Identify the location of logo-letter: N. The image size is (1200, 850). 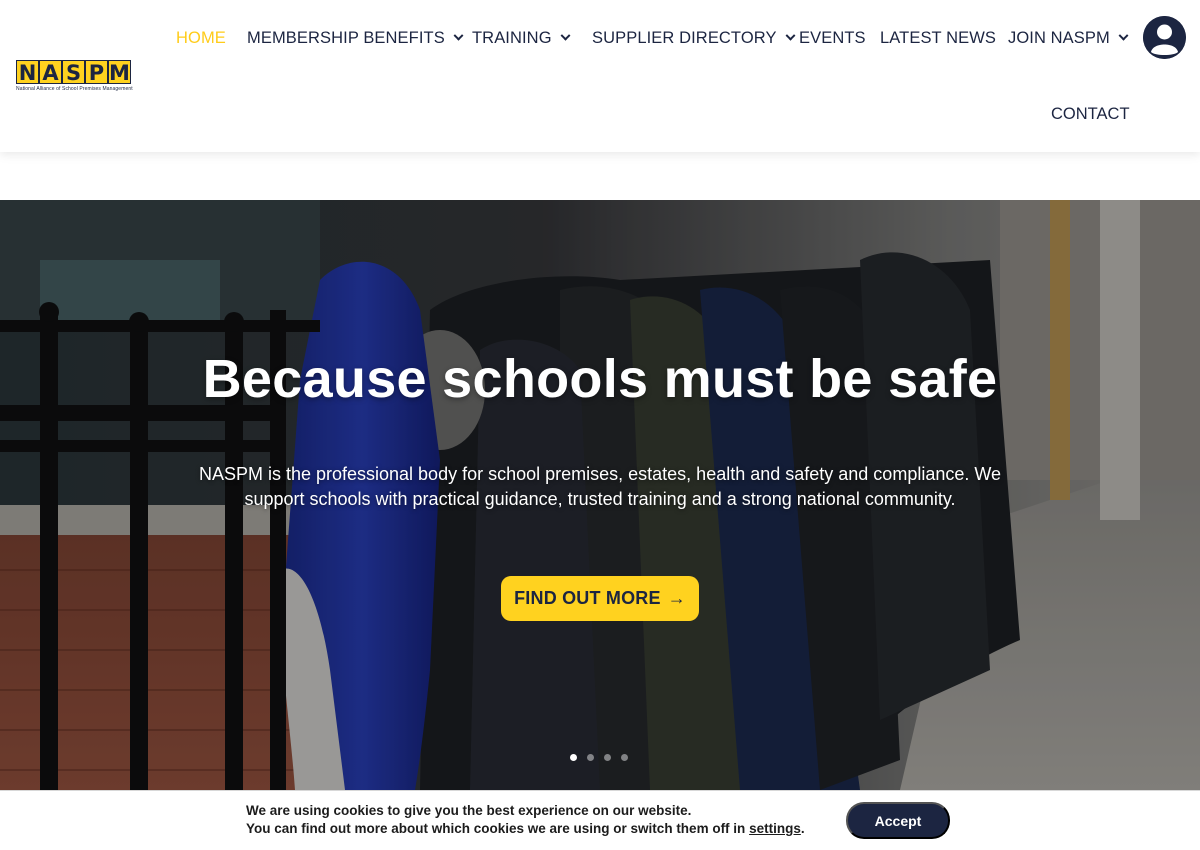
(27, 72).